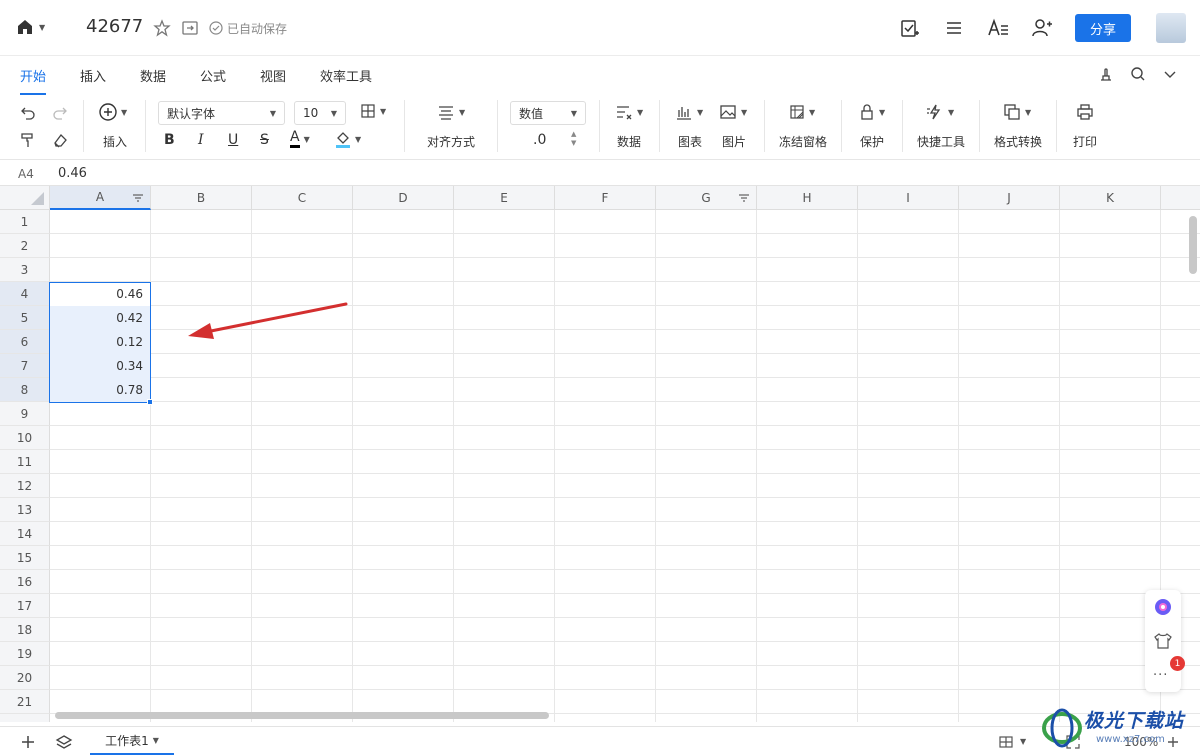 This screenshot has height=756, width=1200. Describe the element at coordinates (25, 718) in the screenshot. I see `row-header` at that location.